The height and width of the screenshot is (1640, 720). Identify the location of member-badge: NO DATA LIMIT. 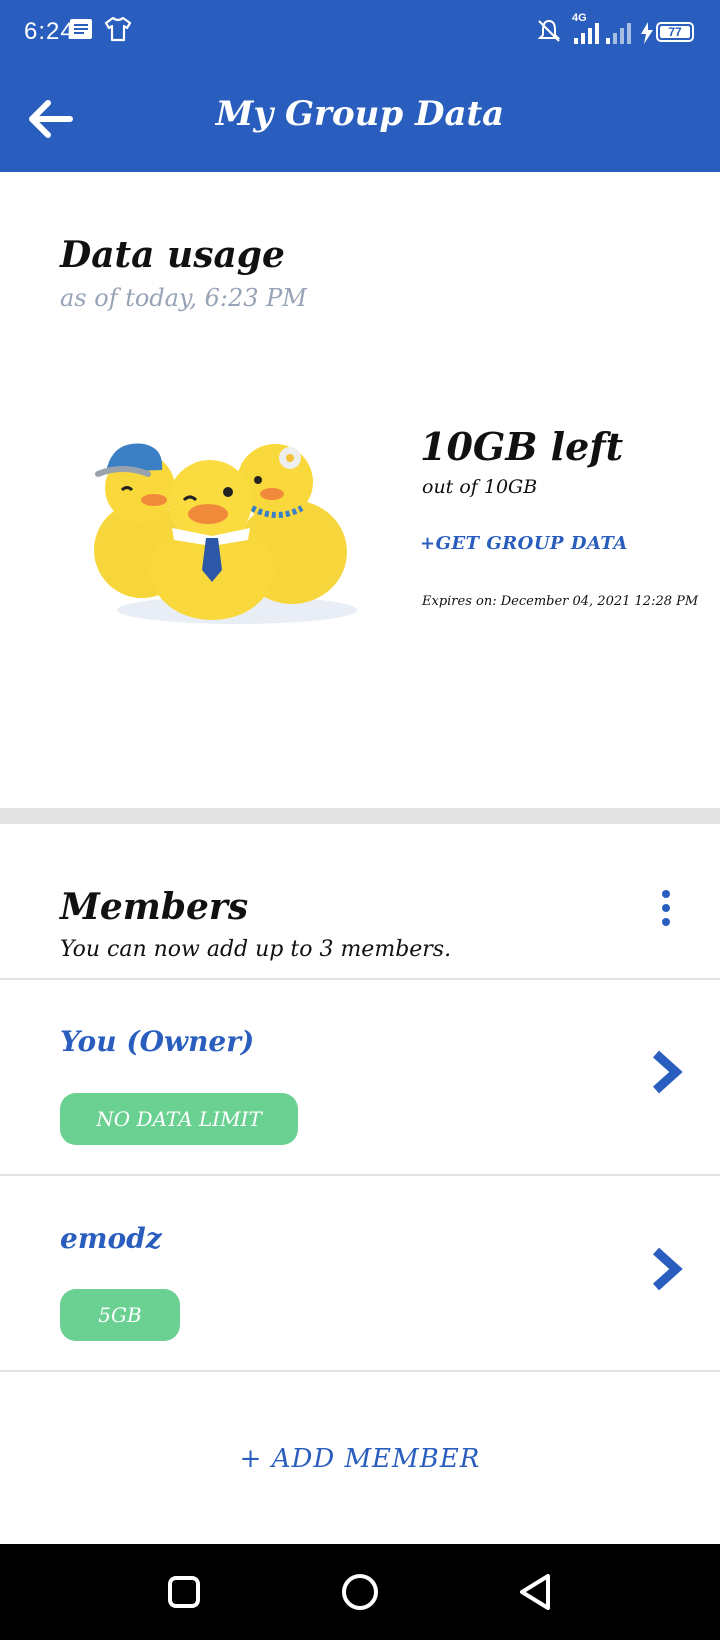
(179, 1119).